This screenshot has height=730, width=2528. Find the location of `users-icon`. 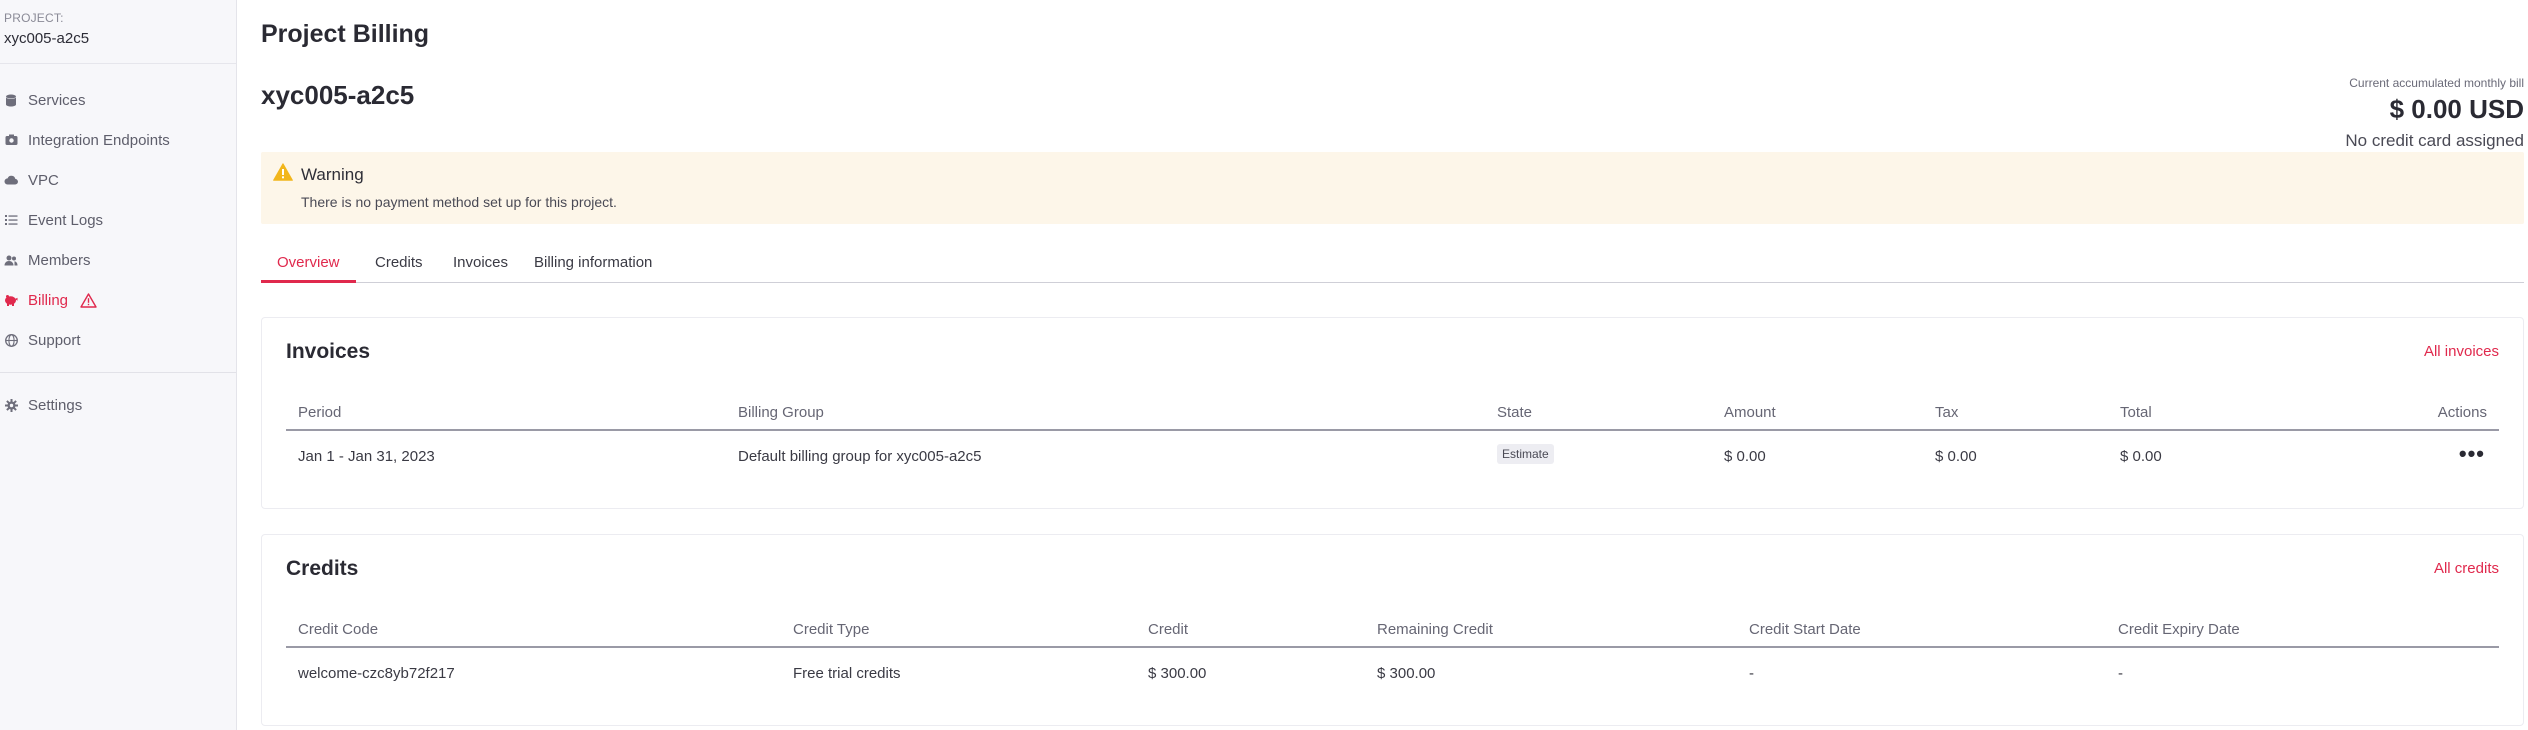

users-icon is located at coordinates (11, 260).